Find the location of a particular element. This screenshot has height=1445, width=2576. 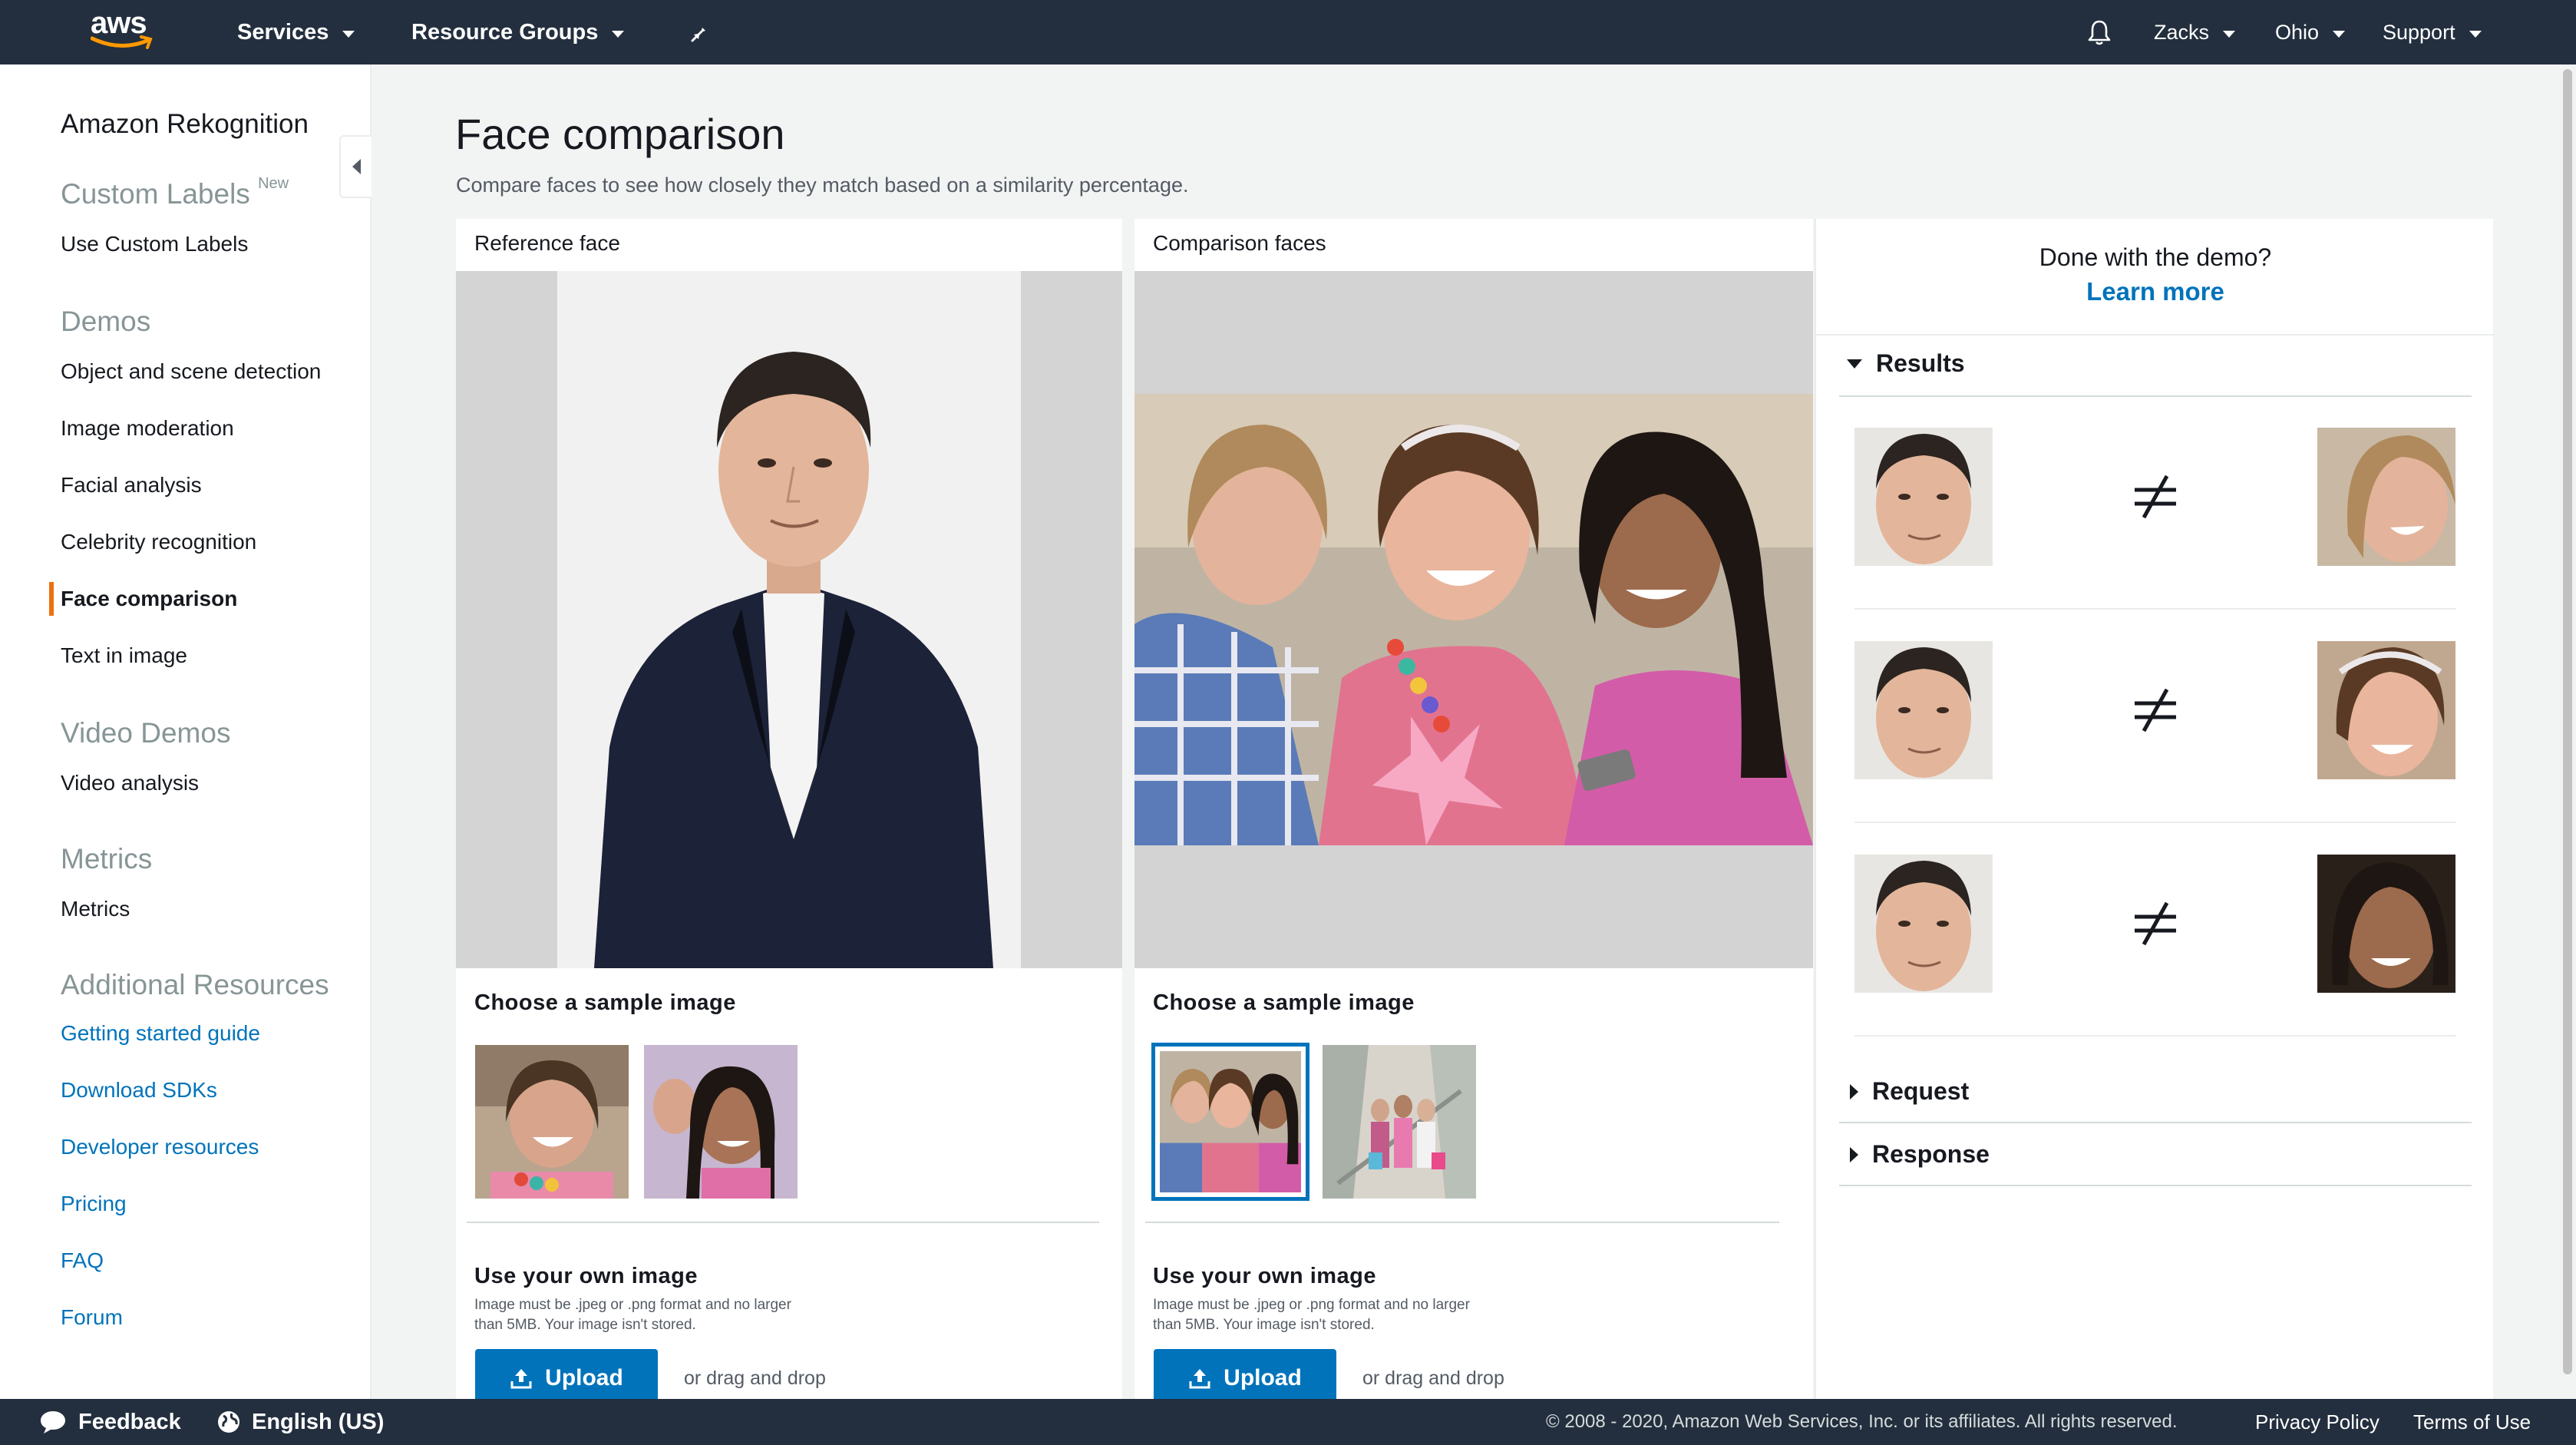

chevron-left-icon is located at coordinates (356, 166).